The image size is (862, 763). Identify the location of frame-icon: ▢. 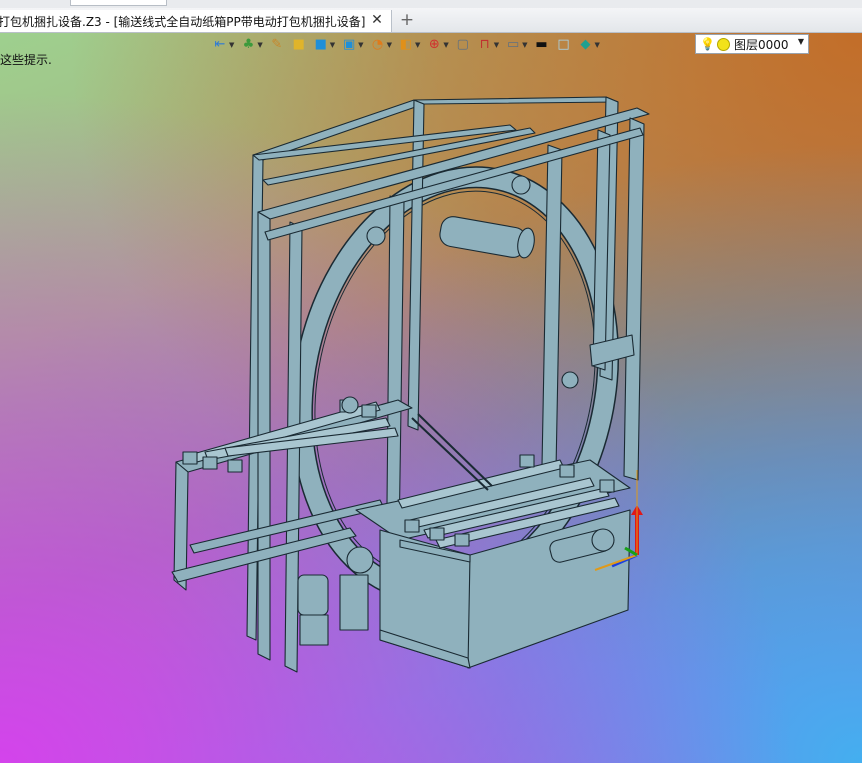
(462, 44).